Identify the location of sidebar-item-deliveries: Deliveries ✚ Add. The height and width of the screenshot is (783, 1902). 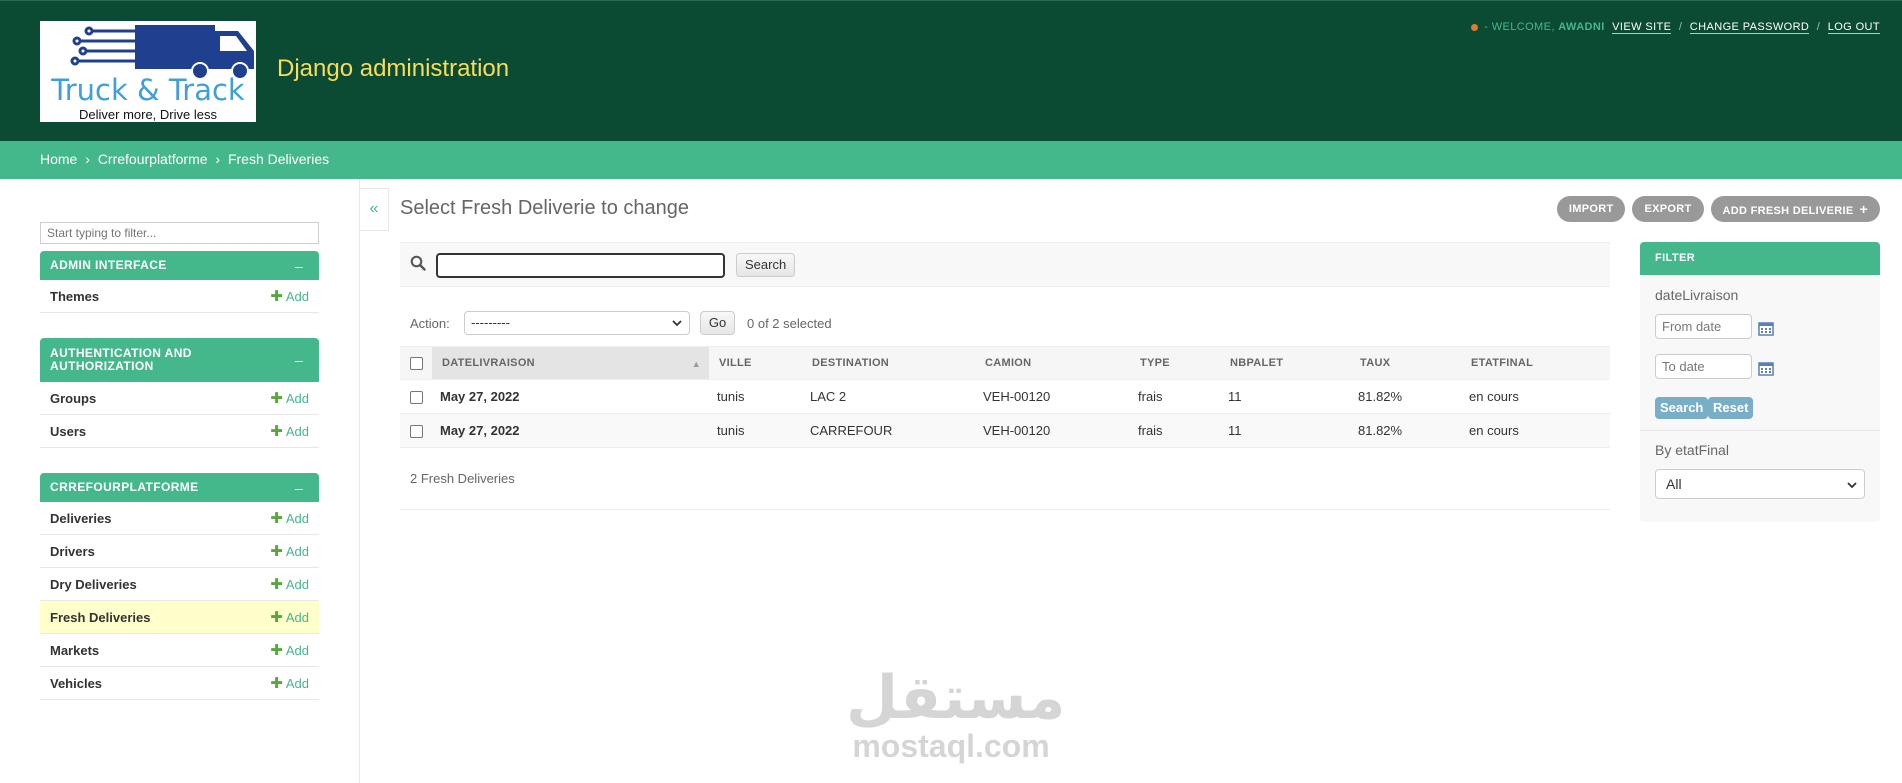
(179, 518).